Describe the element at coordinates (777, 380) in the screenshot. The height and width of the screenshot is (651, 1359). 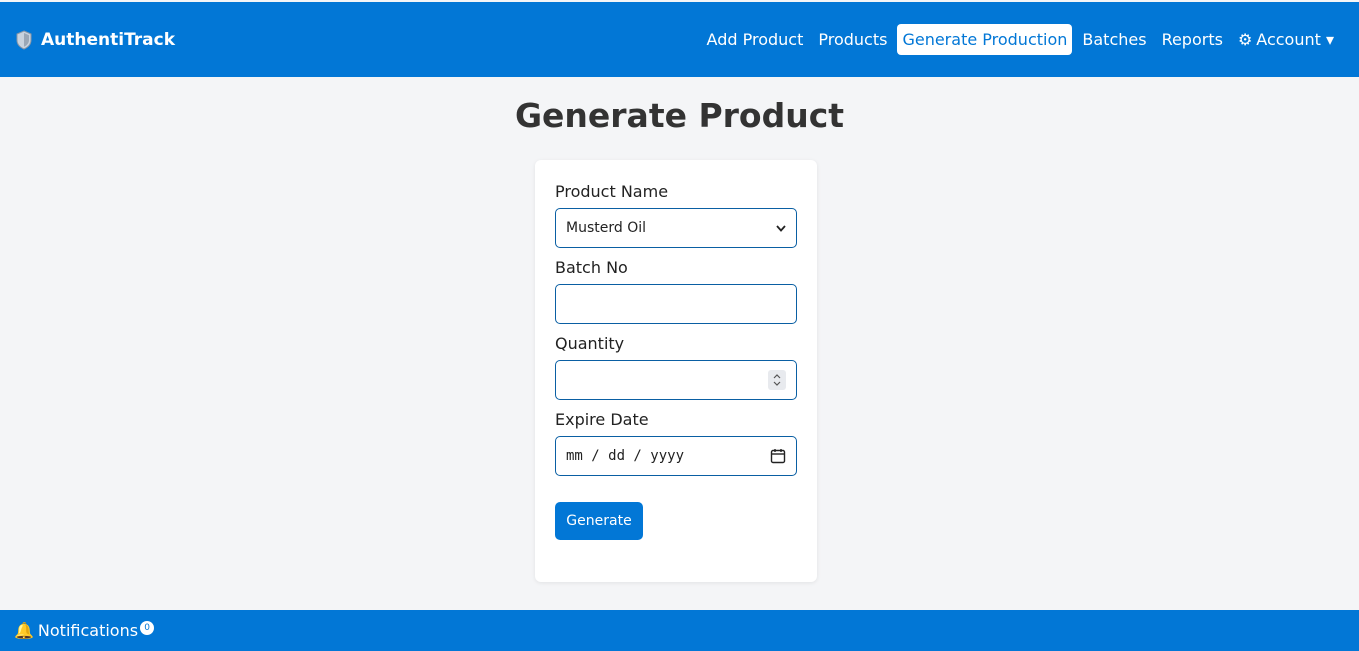
I see `spinner-arrows-icon` at that location.